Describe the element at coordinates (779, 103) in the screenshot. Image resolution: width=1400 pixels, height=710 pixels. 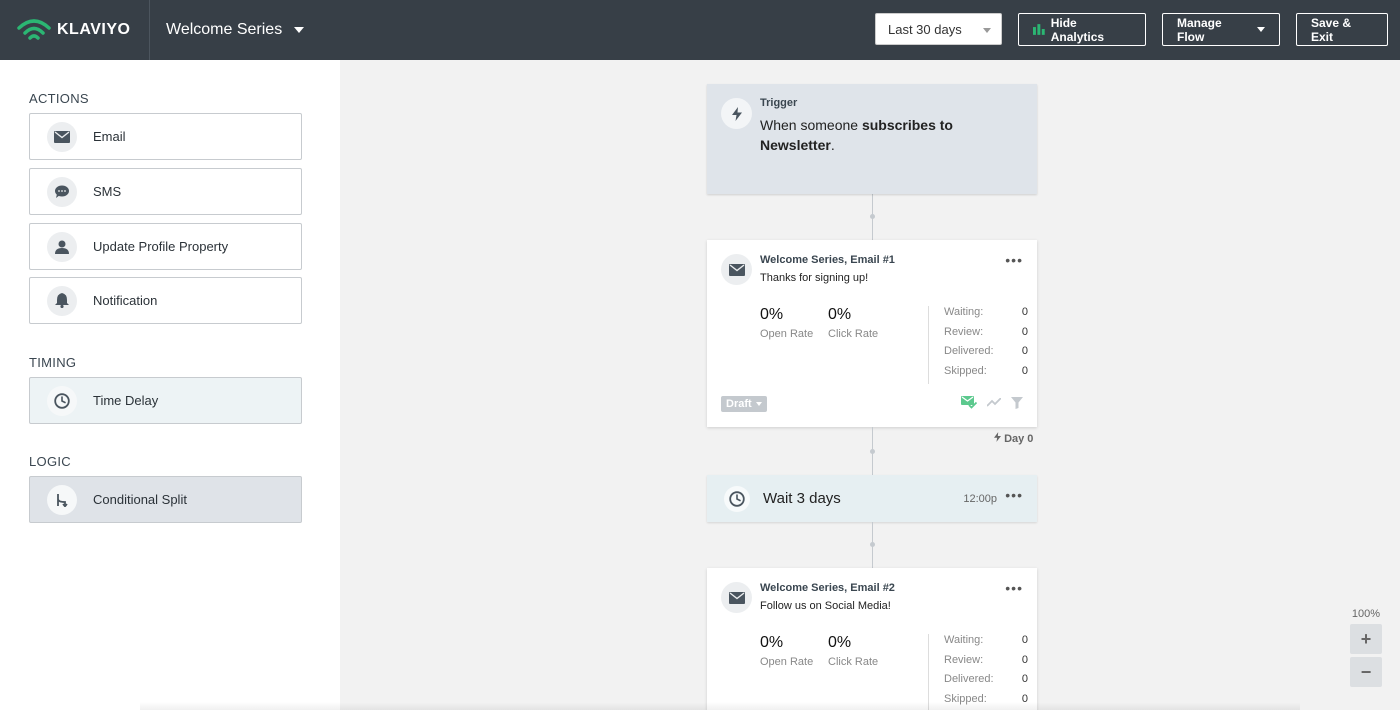
I see `trigger-label: Trigger` at that location.